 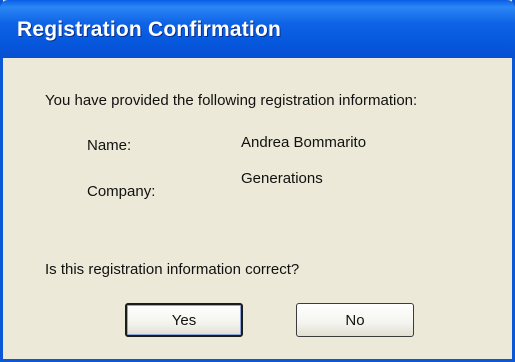 What do you see at coordinates (109, 145) in the screenshot?
I see `name-label: Name:` at bounding box center [109, 145].